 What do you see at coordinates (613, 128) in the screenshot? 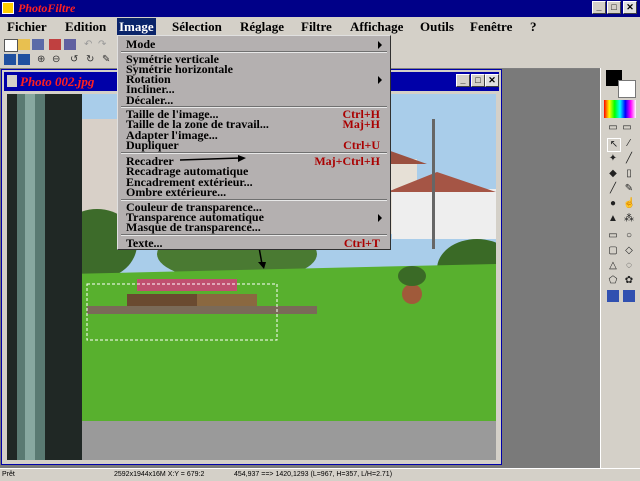
I see `transparency-toggle-icon: ▭` at bounding box center [613, 128].